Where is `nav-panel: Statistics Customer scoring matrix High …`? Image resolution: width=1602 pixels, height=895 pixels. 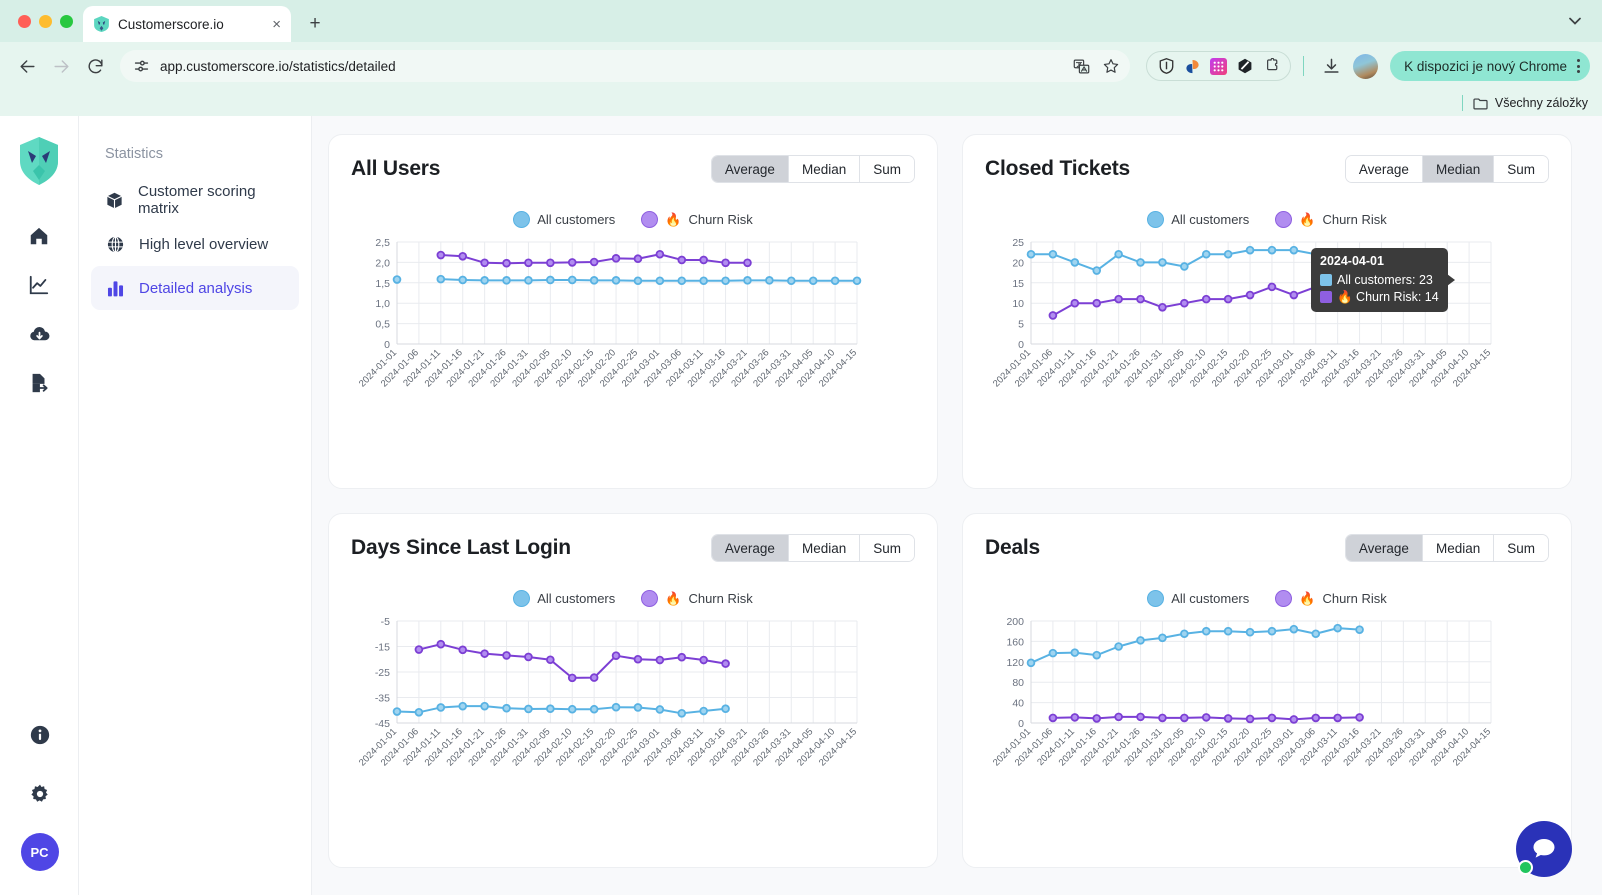
nav-panel: Statistics Customer scoring matrix High … is located at coordinates (195, 505).